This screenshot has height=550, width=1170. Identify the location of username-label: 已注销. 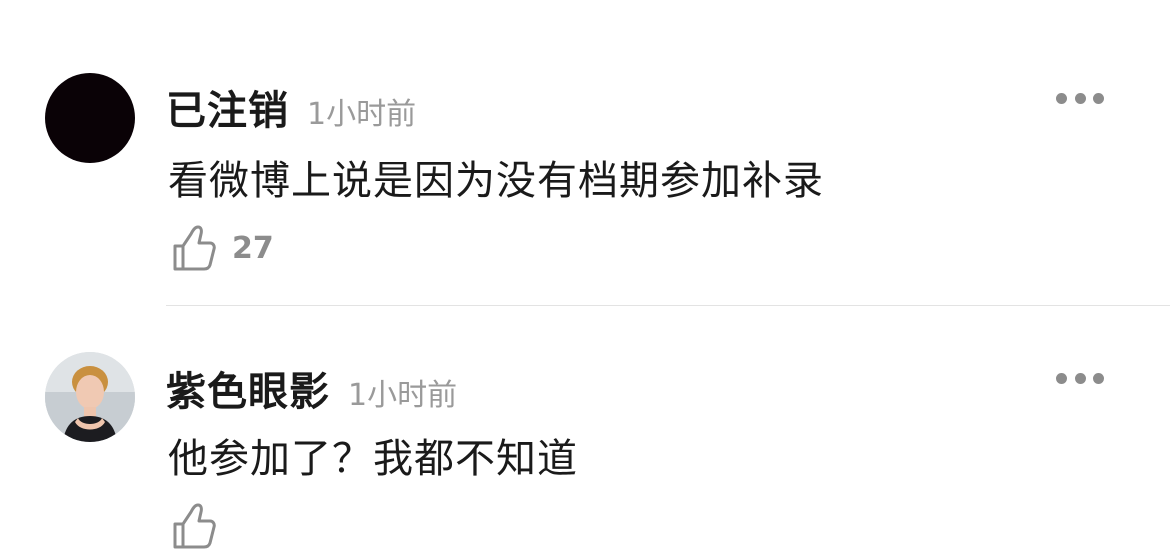
(227, 111).